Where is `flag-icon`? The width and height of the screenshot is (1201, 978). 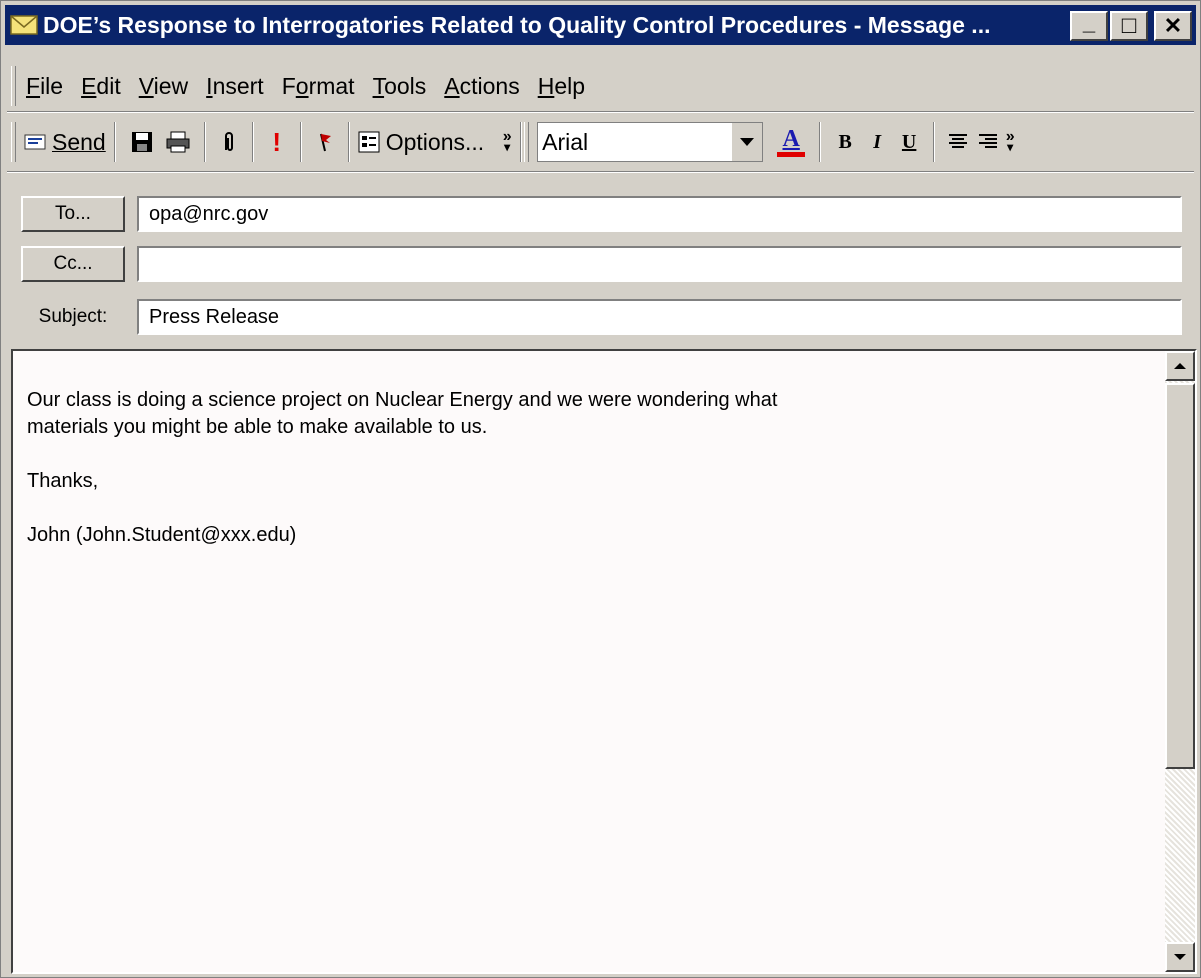
flag-icon is located at coordinates (325, 142).